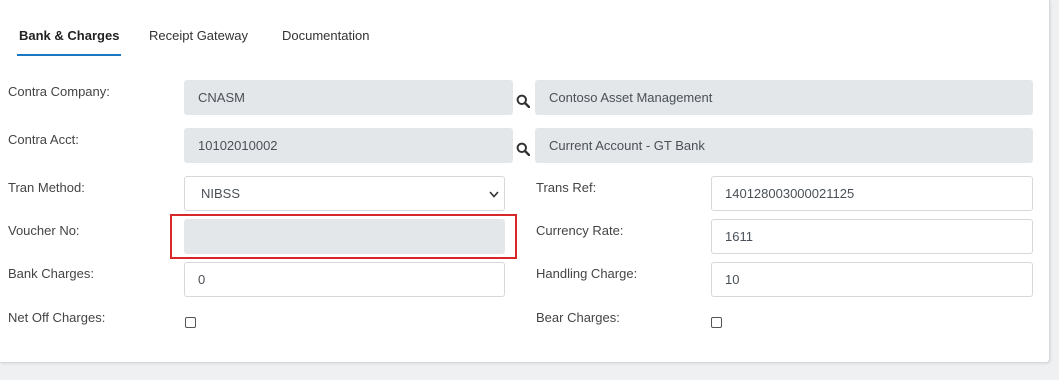 The image size is (1059, 380). What do you see at coordinates (494, 194) in the screenshot?
I see `chevron-down-icon` at bounding box center [494, 194].